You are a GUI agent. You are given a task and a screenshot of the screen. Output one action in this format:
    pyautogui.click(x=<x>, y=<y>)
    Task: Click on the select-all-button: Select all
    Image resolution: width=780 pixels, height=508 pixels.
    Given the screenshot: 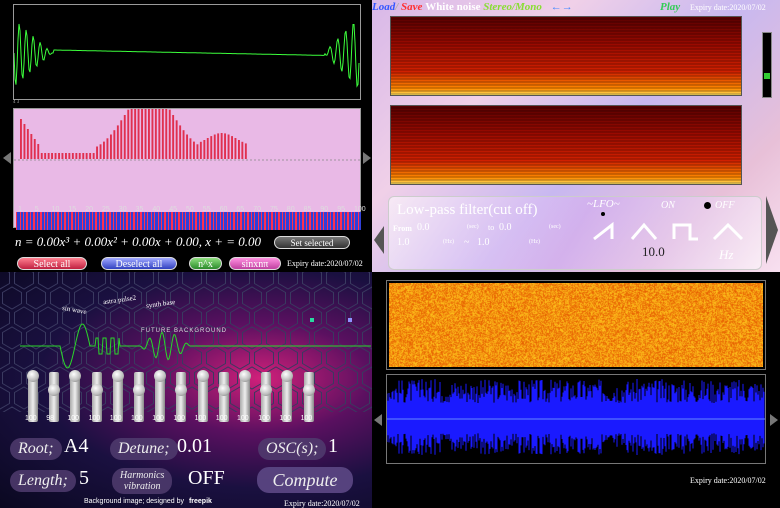 What is the action you would take?
    pyautogui.click(x=52, y=263)
    